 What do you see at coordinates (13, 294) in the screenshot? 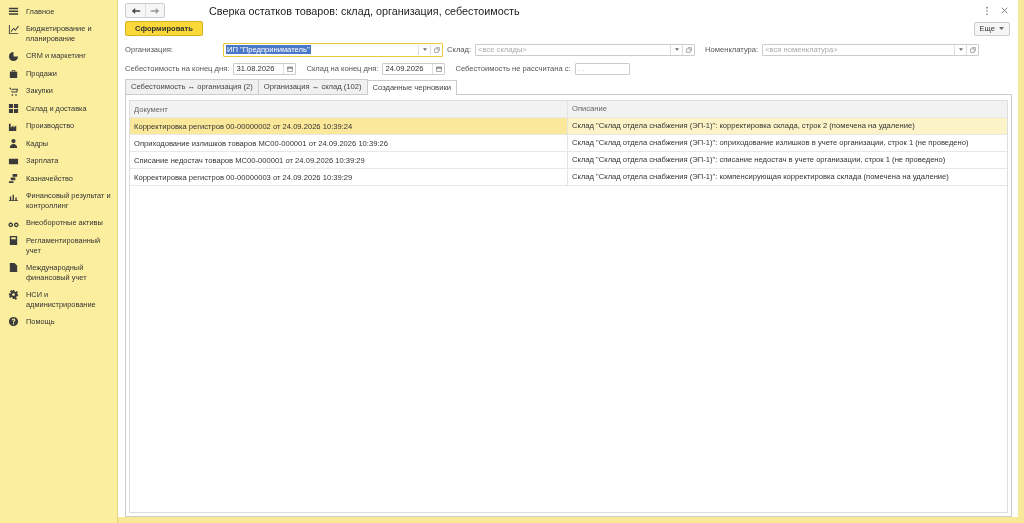
I see `gear-icon` at bounding box center [13, 294].